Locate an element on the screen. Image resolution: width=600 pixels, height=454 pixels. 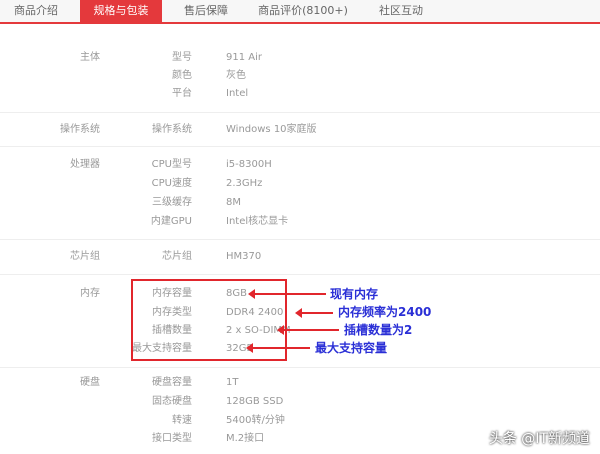
spec-value: 2.3GHz is located at coordinates (244, 183).